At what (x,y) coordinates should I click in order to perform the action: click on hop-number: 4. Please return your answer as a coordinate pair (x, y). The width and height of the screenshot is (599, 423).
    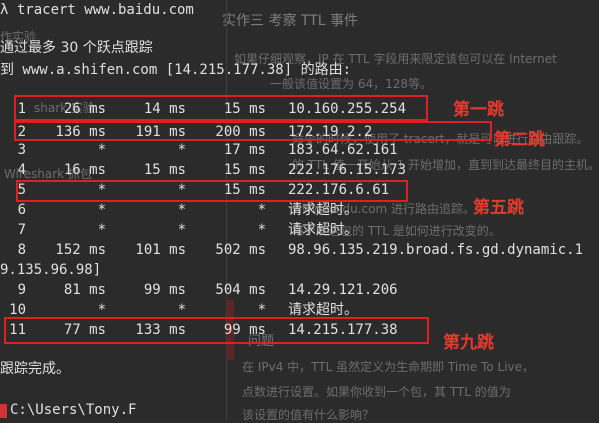
    Looking at the image, I should click on (21, 170).